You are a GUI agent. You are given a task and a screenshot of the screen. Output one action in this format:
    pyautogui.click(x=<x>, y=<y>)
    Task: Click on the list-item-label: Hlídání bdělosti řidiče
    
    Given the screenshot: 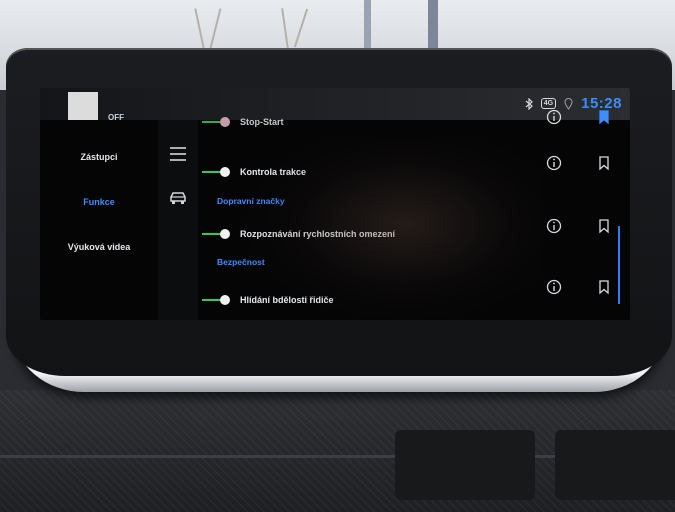 What is the action you would take?
    pyautogui.click(x=287, y=300)
    